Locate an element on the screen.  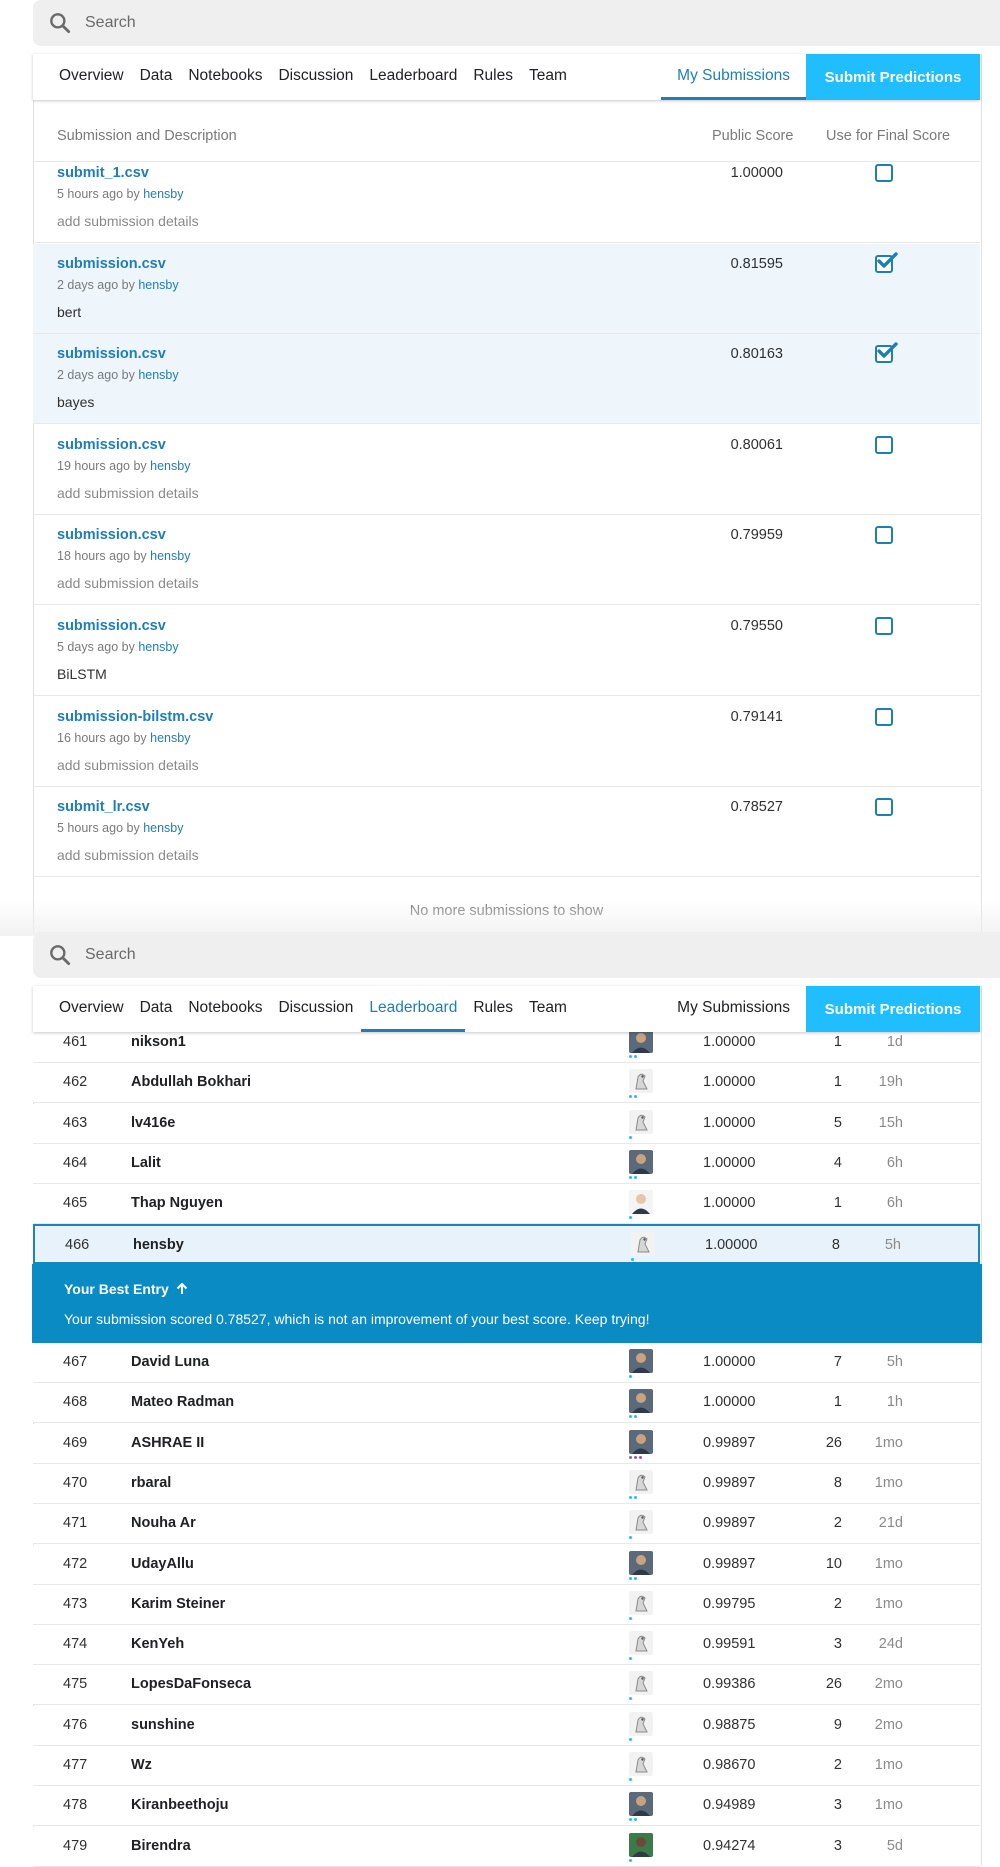
leaderboard-row: 467 David Luna 1.00000 7 5h is located at coordinates (506, 1363).